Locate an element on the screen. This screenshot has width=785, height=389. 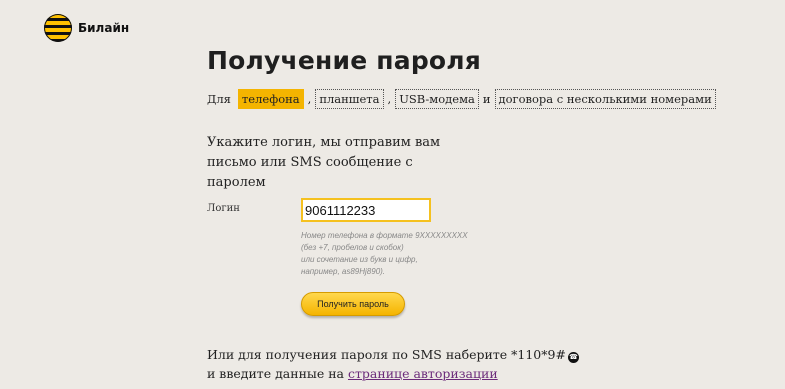
brand-name: Билайн is located at coordinates (104, 28).